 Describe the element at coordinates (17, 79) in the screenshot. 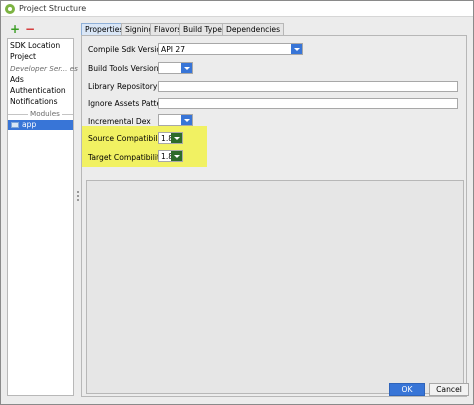

I see `sidebar-item-ads: Ads` at that location.